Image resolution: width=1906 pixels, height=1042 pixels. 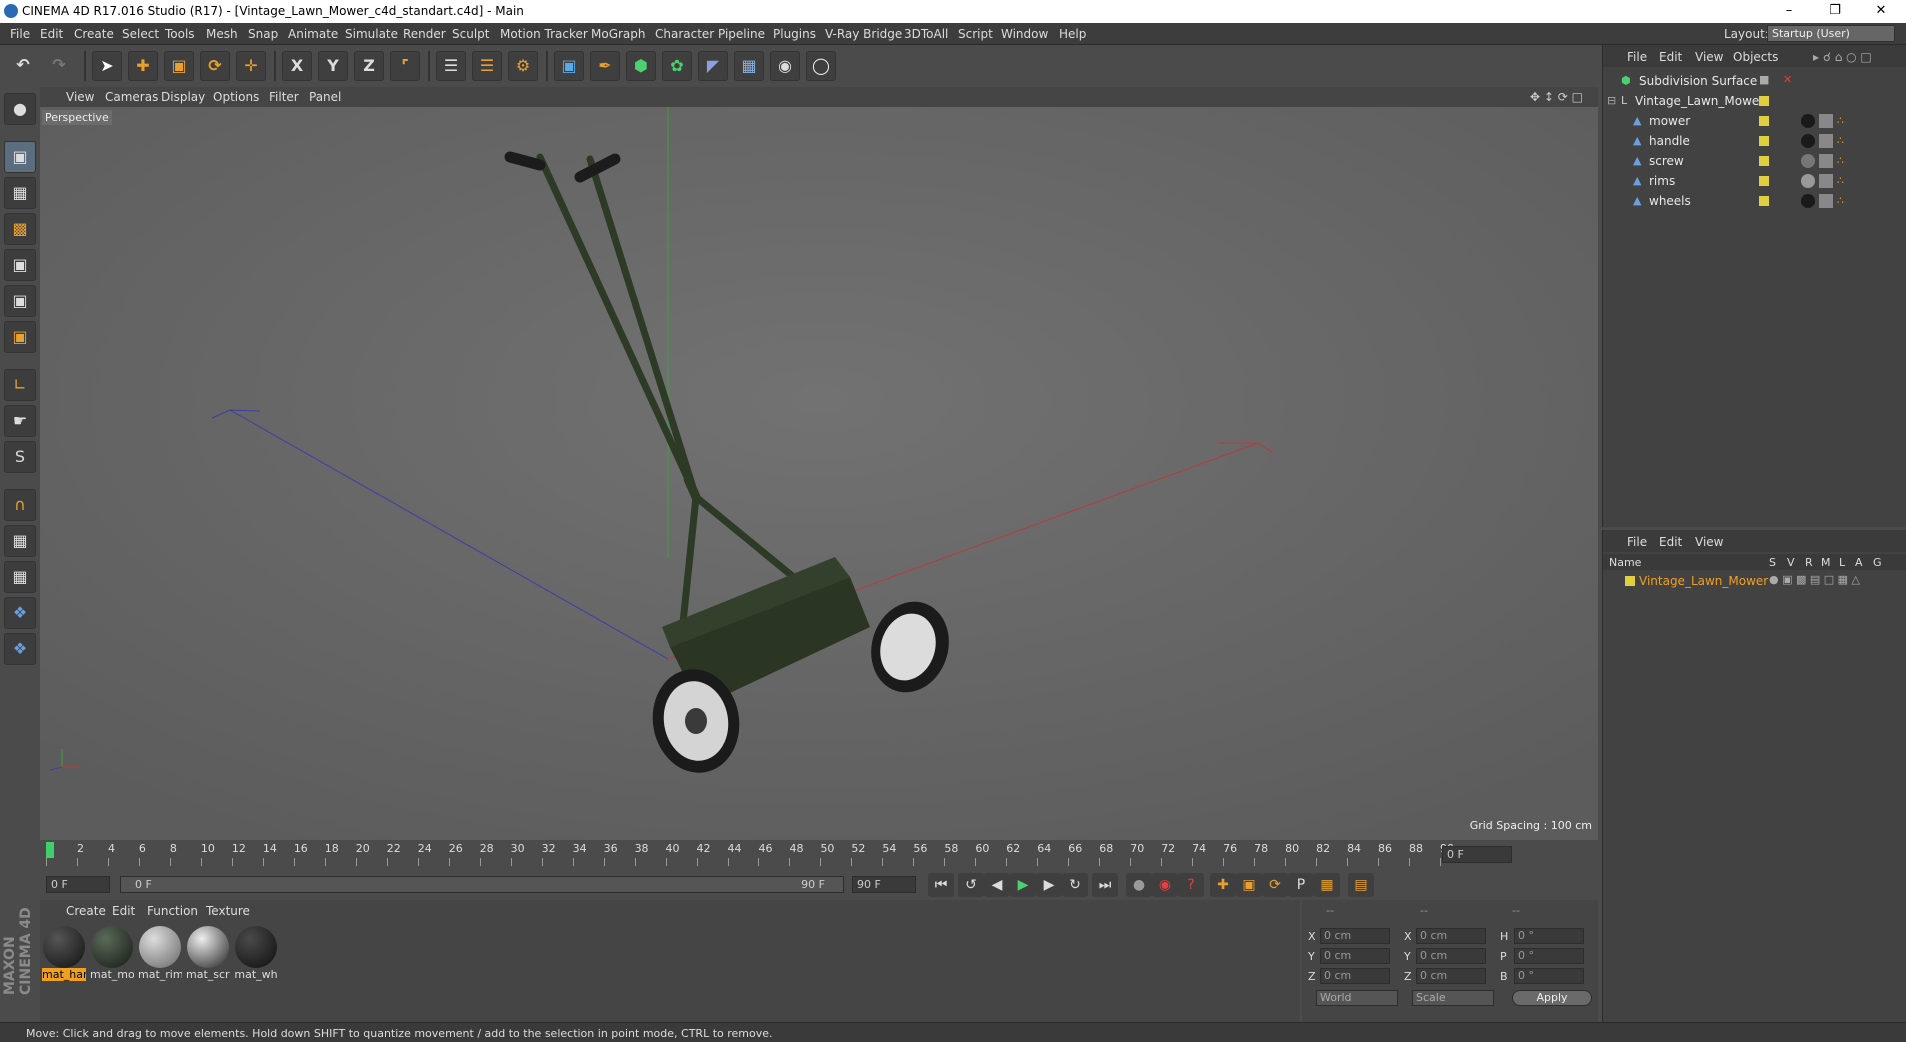 I want to click on menu-mesh: Mesh, so click(x=222, y=34).